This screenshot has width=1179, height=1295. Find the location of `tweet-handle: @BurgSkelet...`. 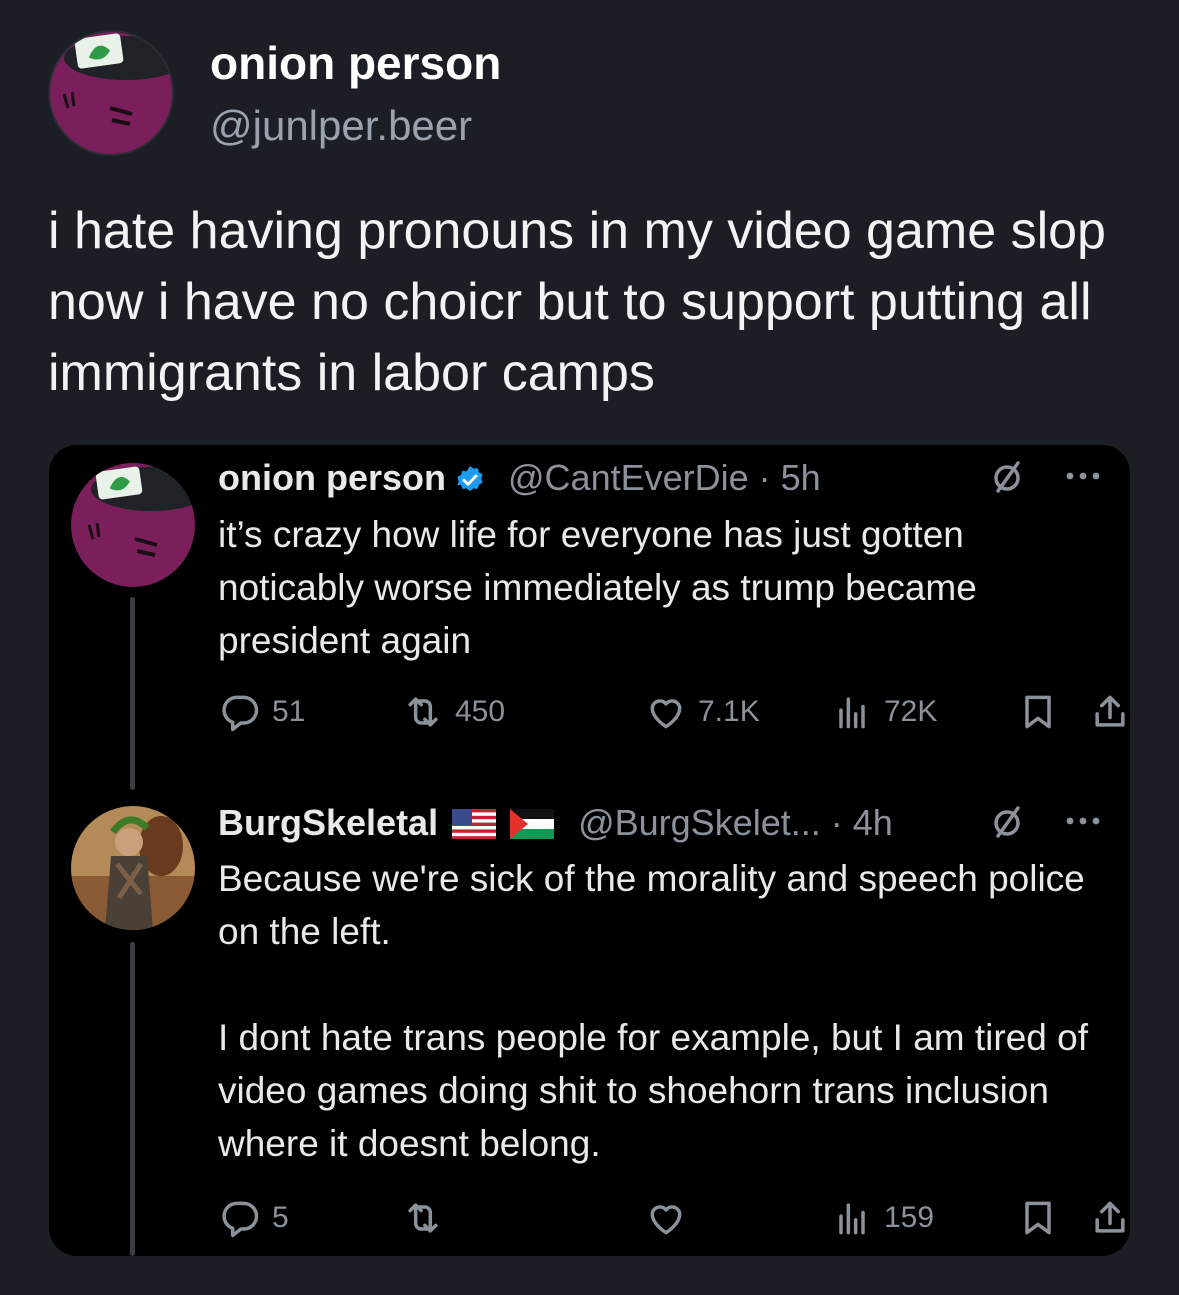

tweet-handle: @BurgSkelet... is located at coordinates (699, 822).